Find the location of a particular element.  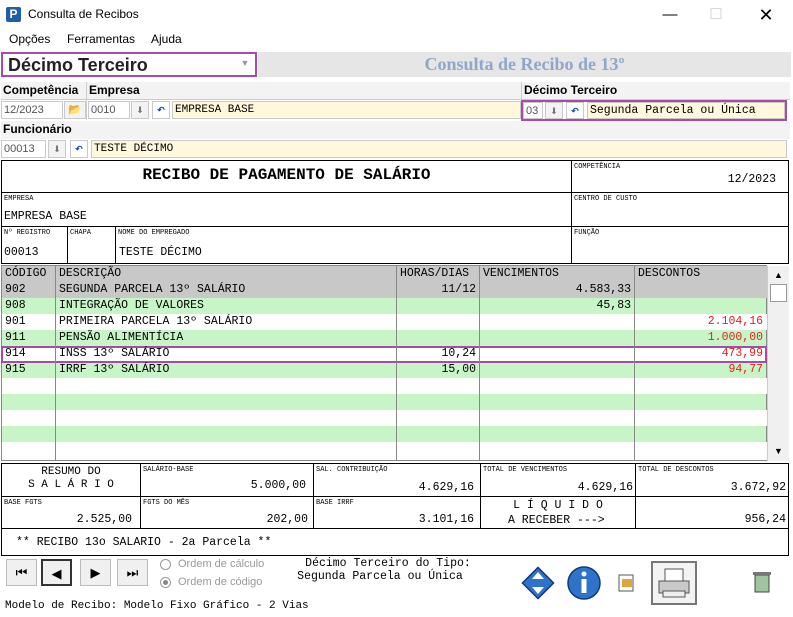

radio-ordem-calculo is located at coordinates (165, 564).